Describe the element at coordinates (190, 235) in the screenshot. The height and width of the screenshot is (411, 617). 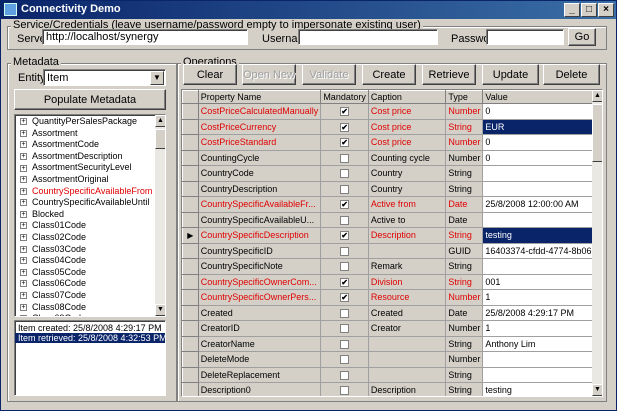
I see `row-header: ▶` at that location.